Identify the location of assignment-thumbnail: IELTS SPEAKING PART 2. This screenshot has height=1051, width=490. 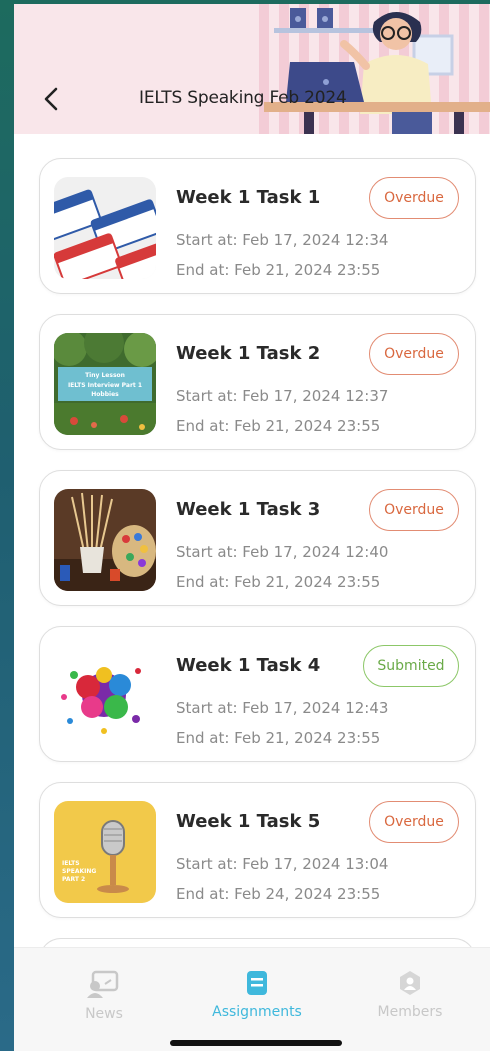
(105, 852).